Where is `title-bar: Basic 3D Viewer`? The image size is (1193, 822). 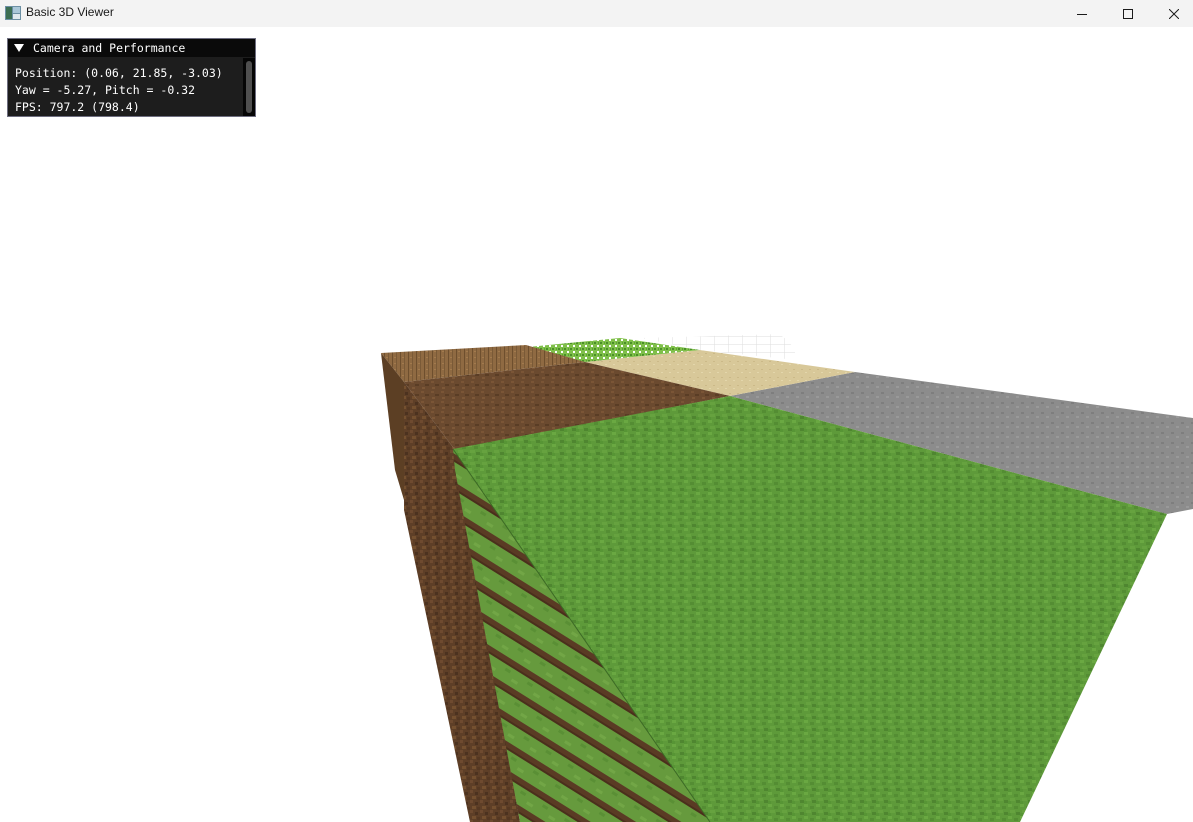 title-bar: Basic 3D Viewer is located at coordinates (596, 13).